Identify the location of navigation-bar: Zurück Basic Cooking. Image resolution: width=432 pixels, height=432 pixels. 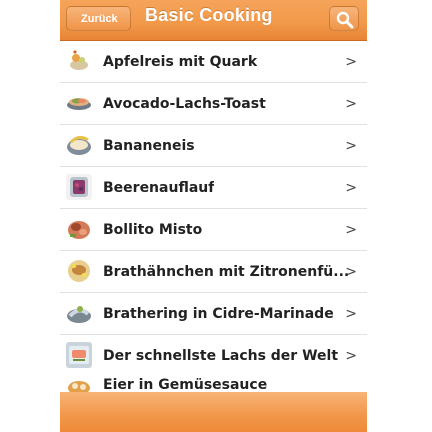
(213, 20).